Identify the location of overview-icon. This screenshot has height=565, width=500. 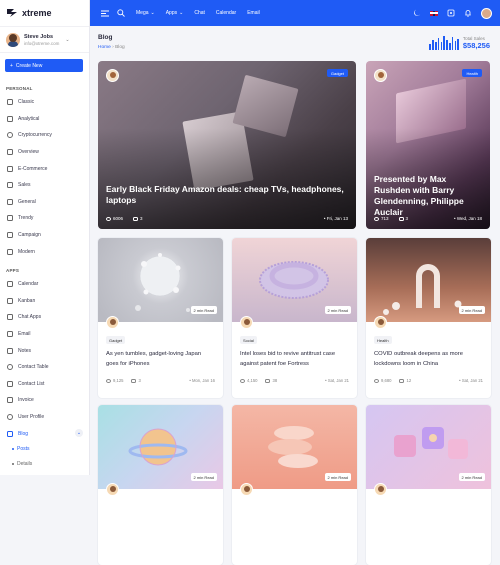
(10, 152).